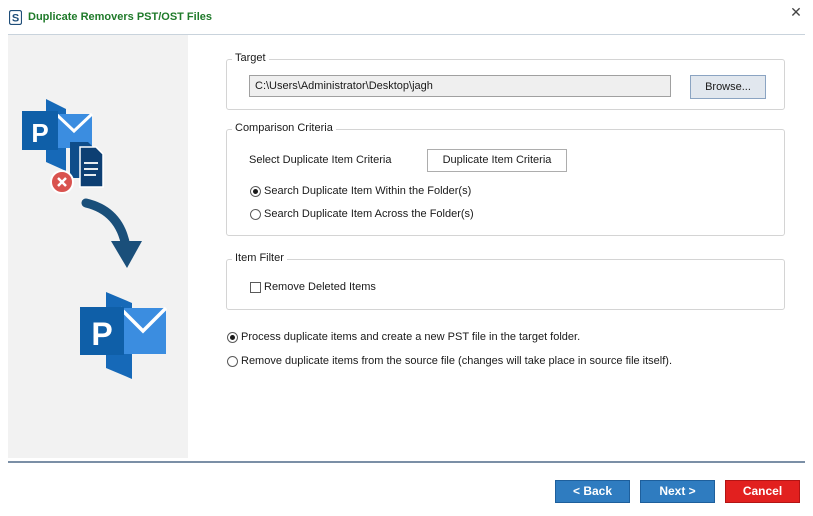 The width and height of the screenshot is (813, 516). Describe the element at coordinates (592, 491) in the screenshot. I see `back-button: < Back` at that location.